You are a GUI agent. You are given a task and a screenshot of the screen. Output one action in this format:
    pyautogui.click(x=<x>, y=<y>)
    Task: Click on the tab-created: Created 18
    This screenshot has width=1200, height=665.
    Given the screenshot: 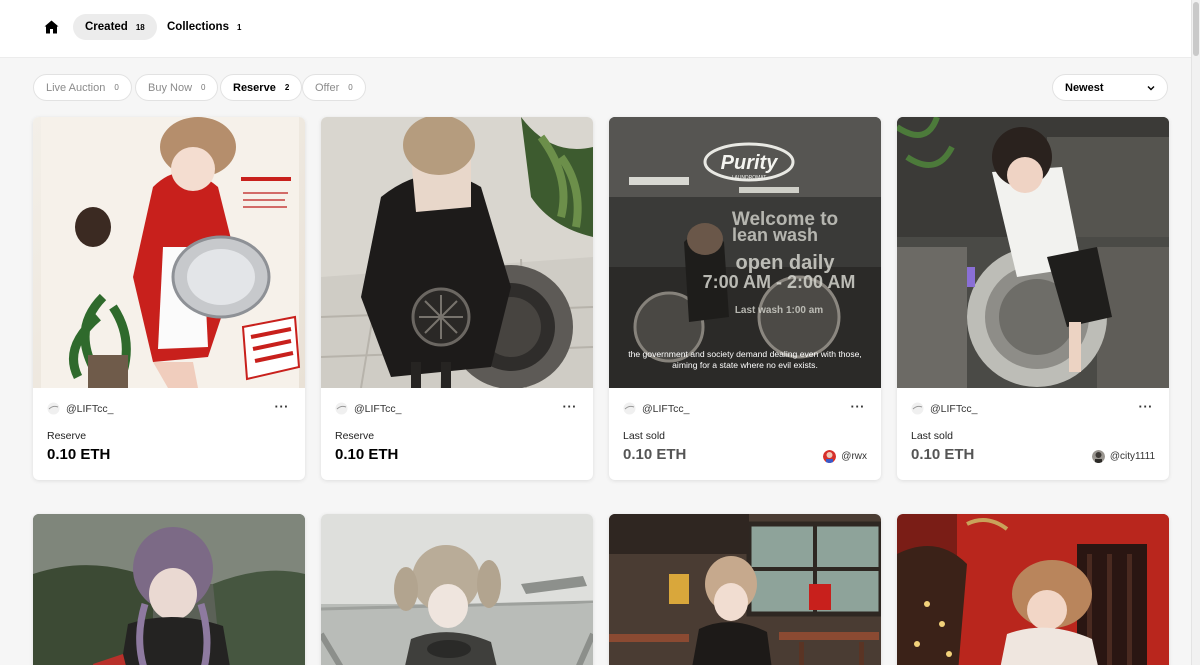 What is the action you would take?
    pyautogui.click(x=115, y=27)
    